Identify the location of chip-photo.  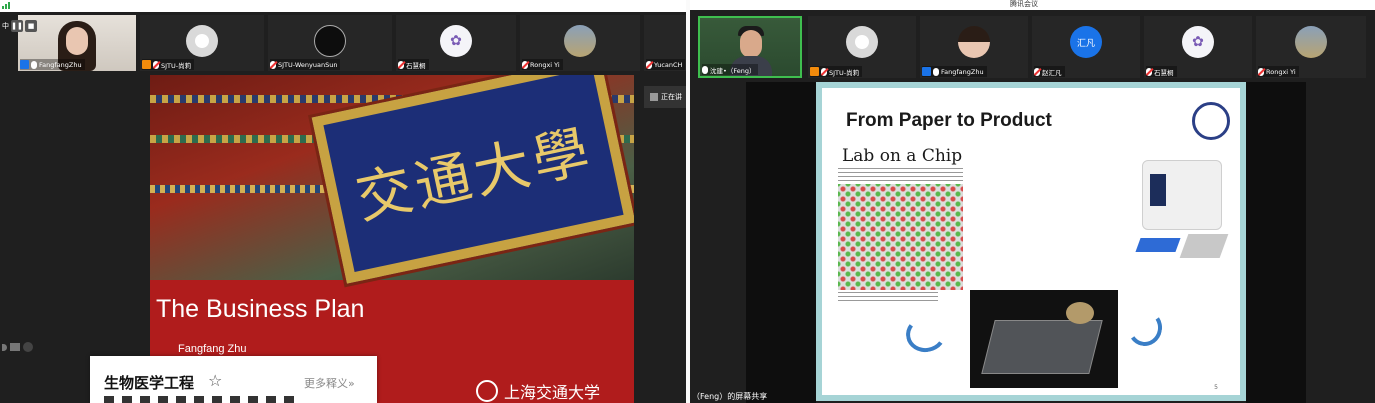
(1044, 339).